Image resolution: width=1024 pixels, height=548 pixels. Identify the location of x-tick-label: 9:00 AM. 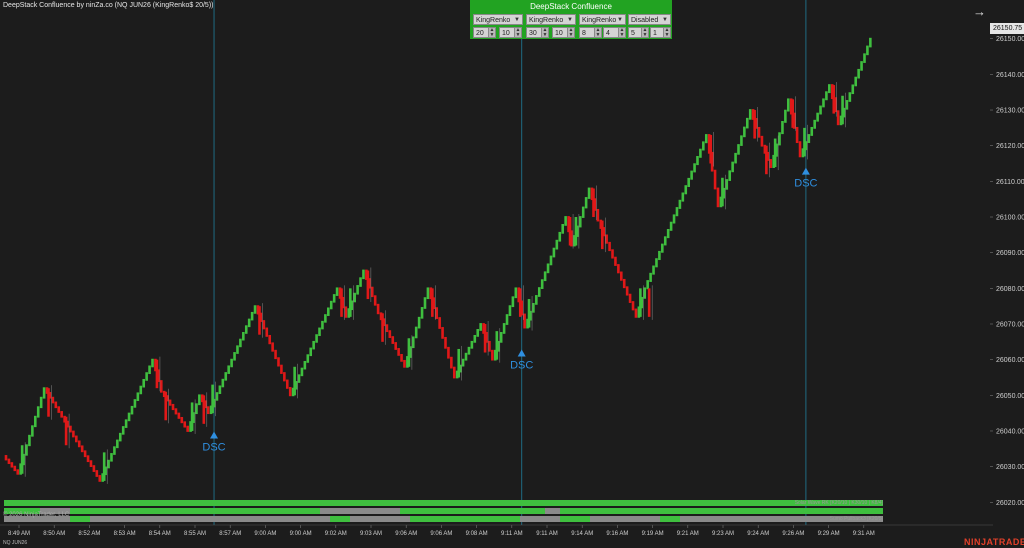
(265, 534).